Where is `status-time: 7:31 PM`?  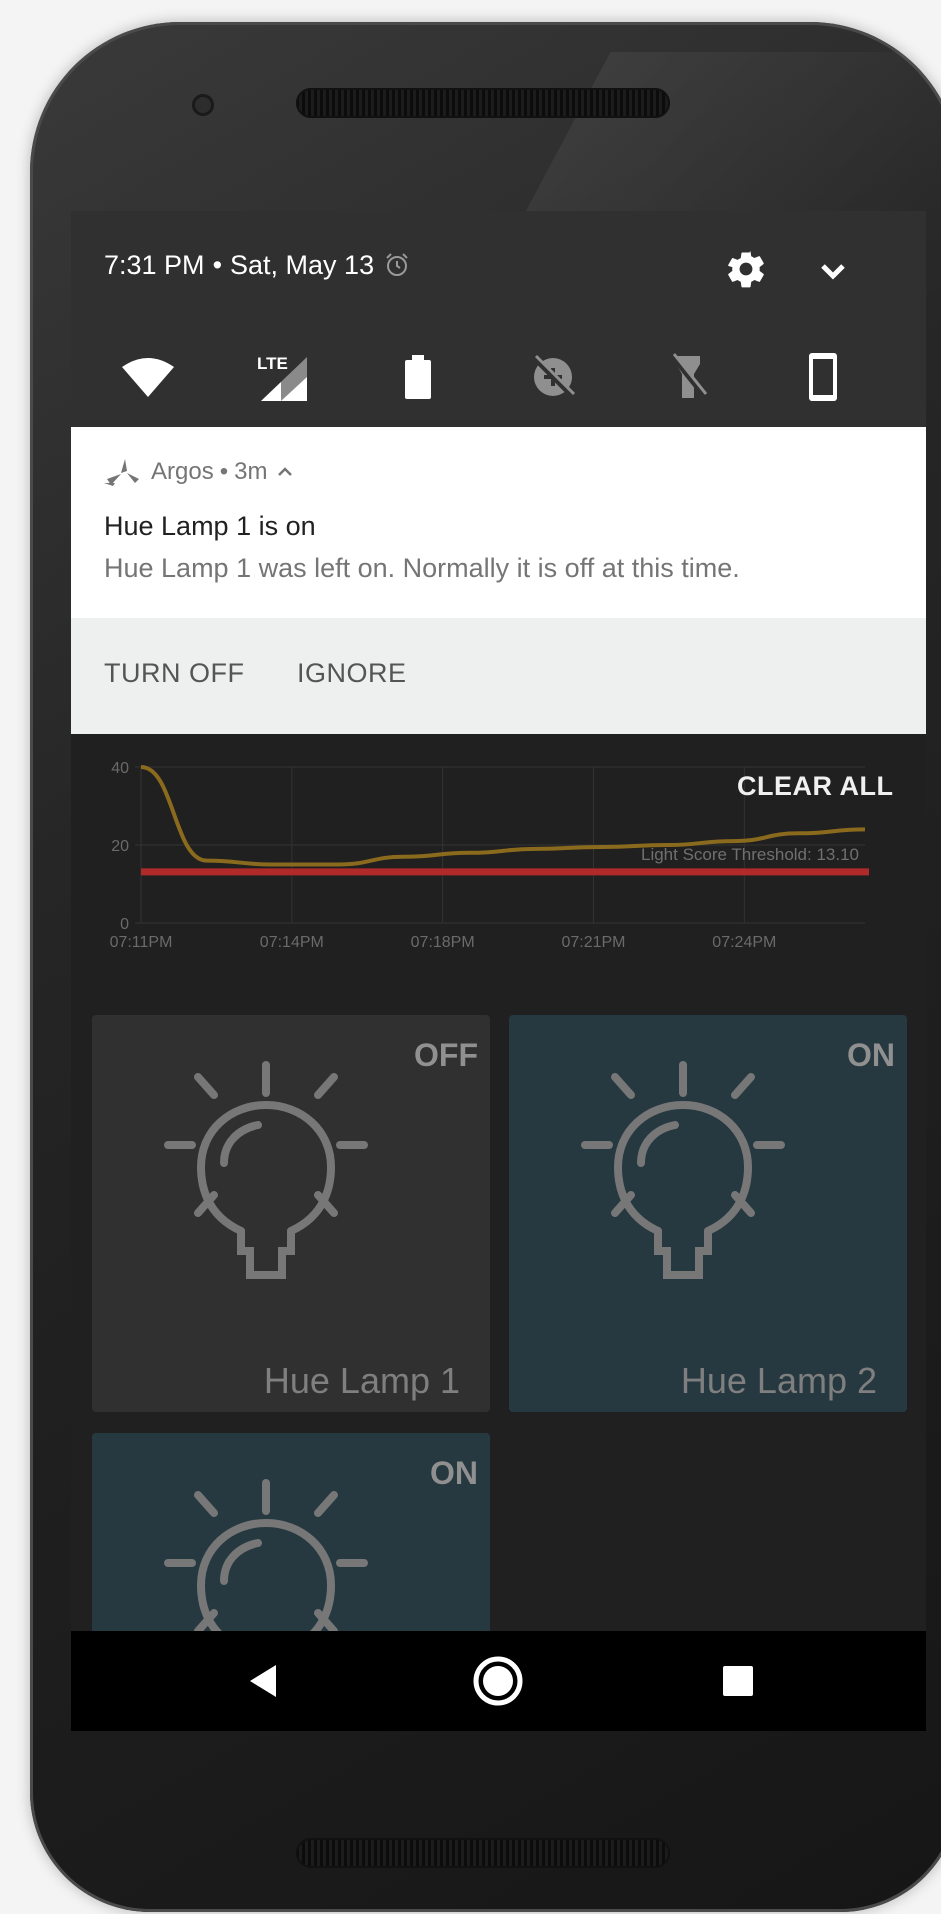
status-time: 7:31 PM is located at coordinates (154, 264).